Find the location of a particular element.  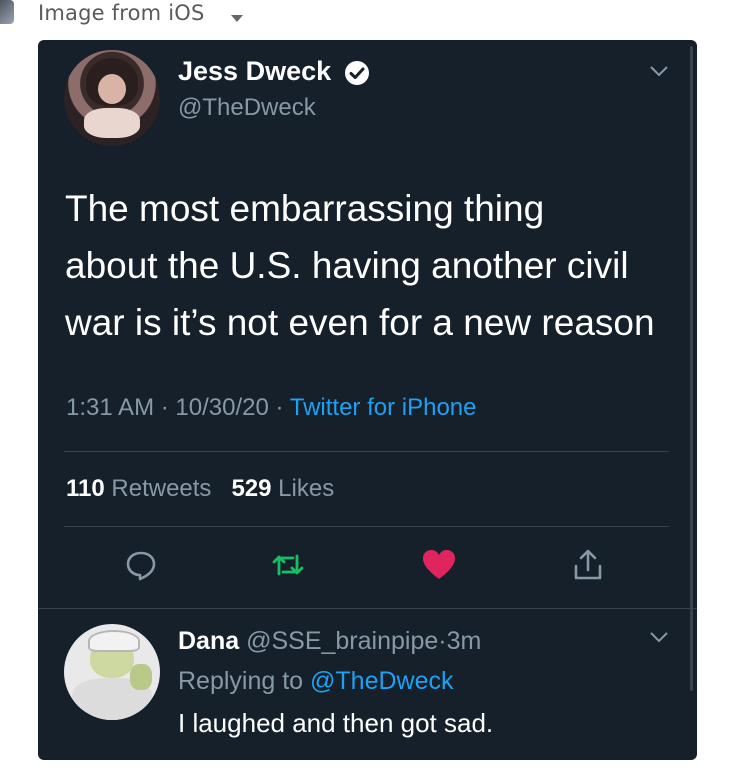

tweet-date: 10/30/20 is located at coordinates (222, 407).